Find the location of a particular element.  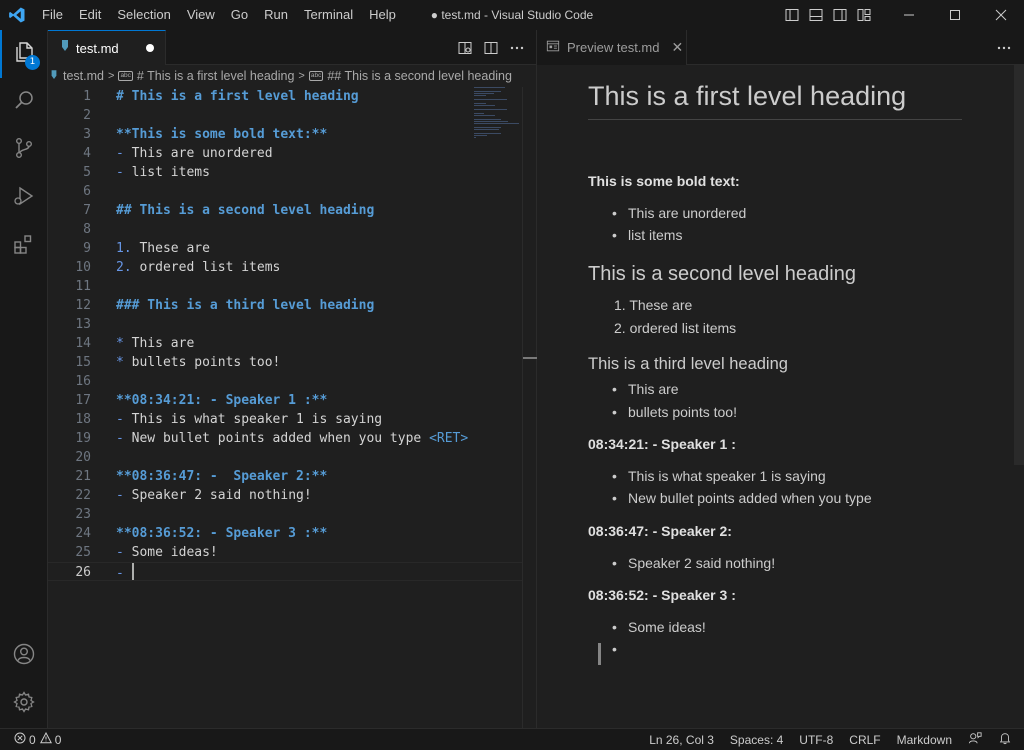

ordered-list-item: 1. These are is located at coordinates (653, 305).